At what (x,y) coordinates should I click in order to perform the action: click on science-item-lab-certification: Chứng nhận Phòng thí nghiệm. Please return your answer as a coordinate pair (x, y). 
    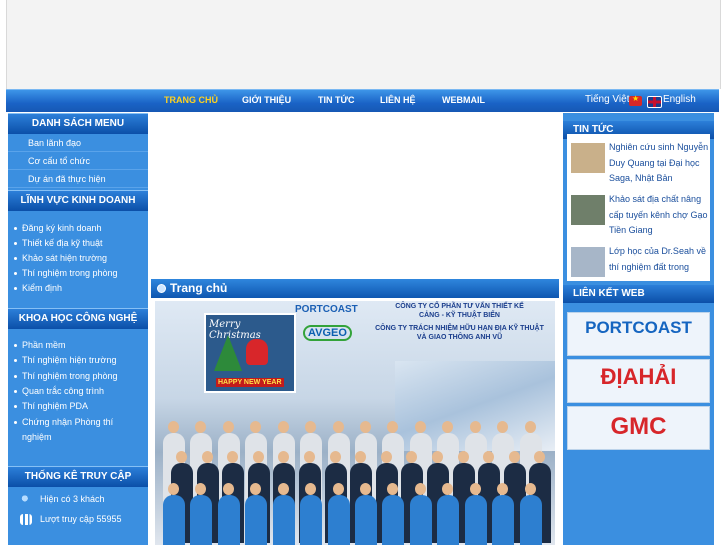
    Looking at the image, I should click on (78, 430).